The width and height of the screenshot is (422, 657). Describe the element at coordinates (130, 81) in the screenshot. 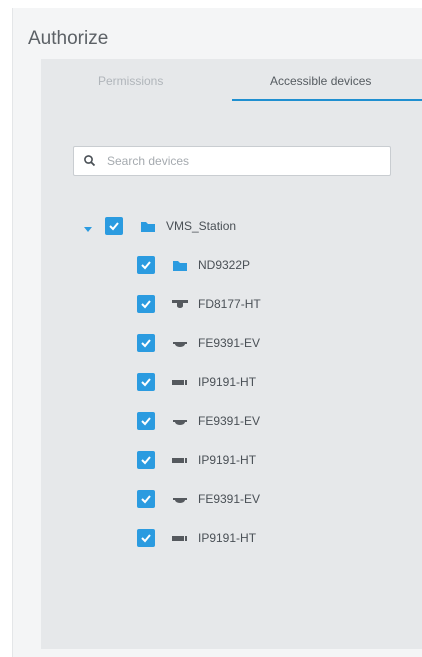

I see `tab-permissions: Permissions` at that location.